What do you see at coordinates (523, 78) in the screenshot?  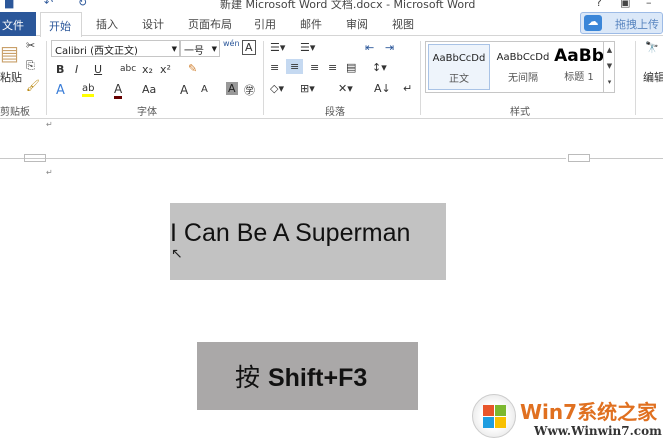 I see `style-name: 无间隔` at bounding box center [523, 78].